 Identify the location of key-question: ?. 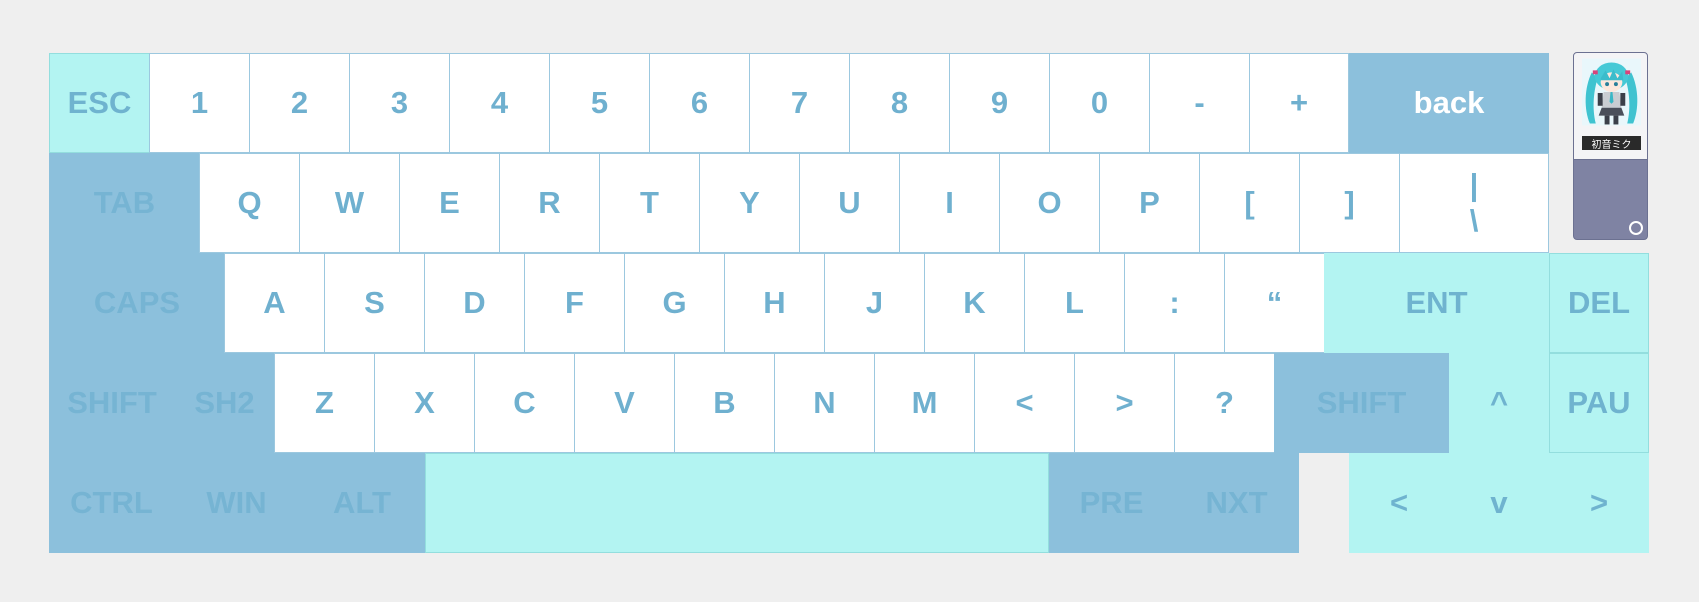
(1224, 403).